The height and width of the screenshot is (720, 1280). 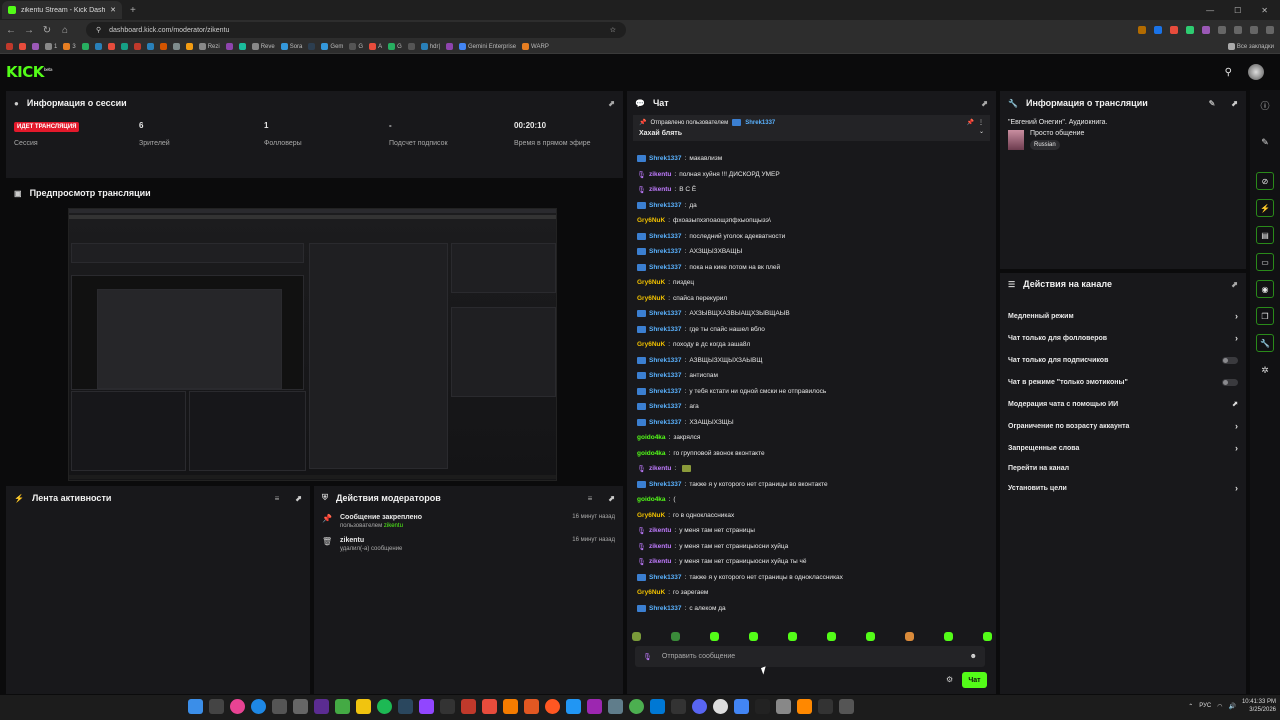 I want to click on tray-icon: ⌃, so click(x=1190, y=706).